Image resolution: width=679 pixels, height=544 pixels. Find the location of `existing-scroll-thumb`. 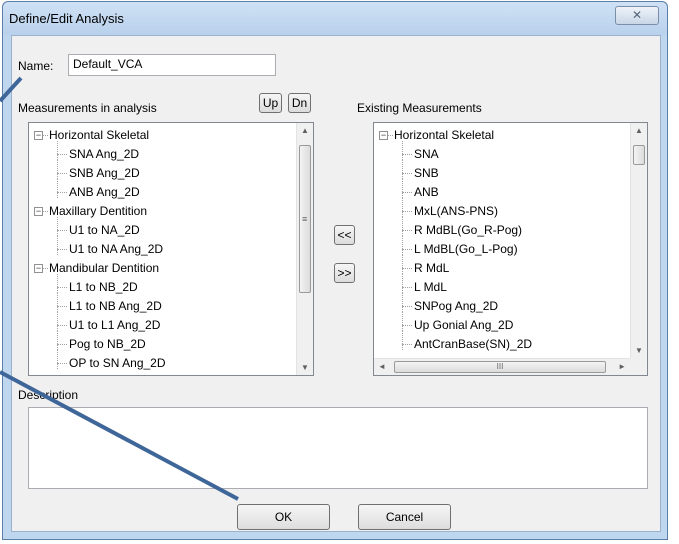

existing-scroll-thumb is located at coordinates (639, 155).